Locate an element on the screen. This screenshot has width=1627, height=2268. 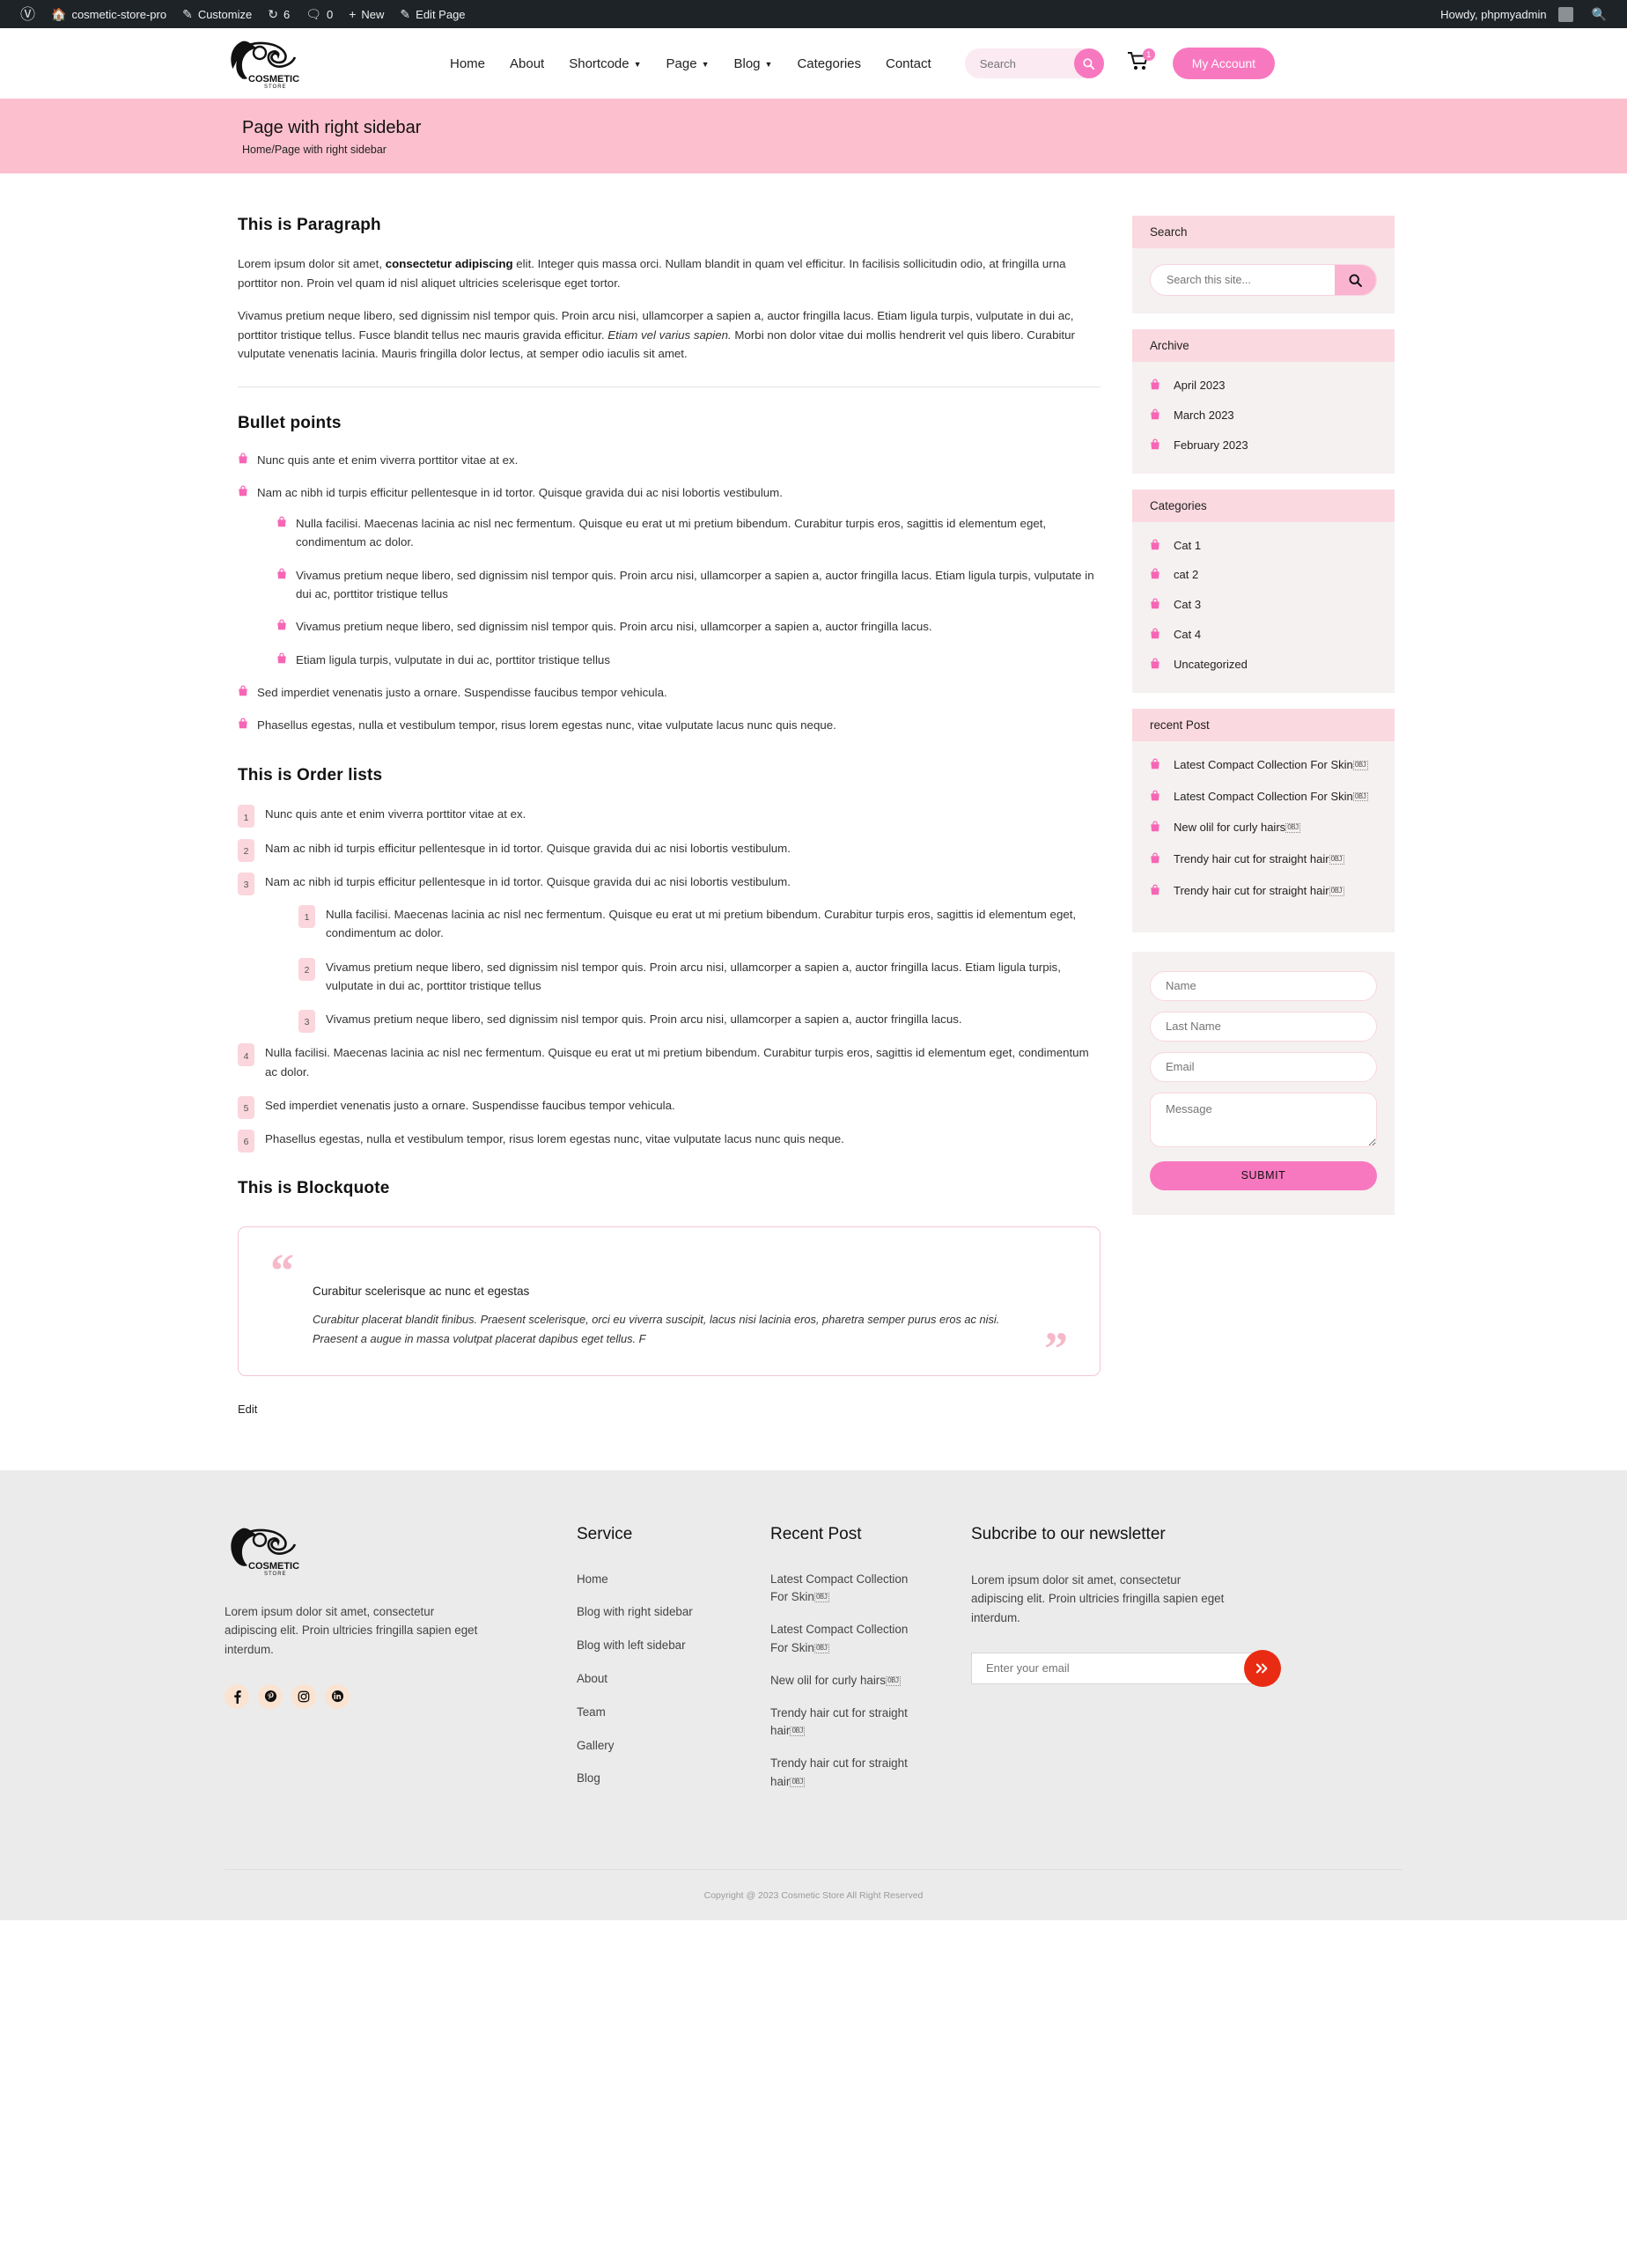
archive-item-label: March 2023 is located at coordinates (1204, 415).